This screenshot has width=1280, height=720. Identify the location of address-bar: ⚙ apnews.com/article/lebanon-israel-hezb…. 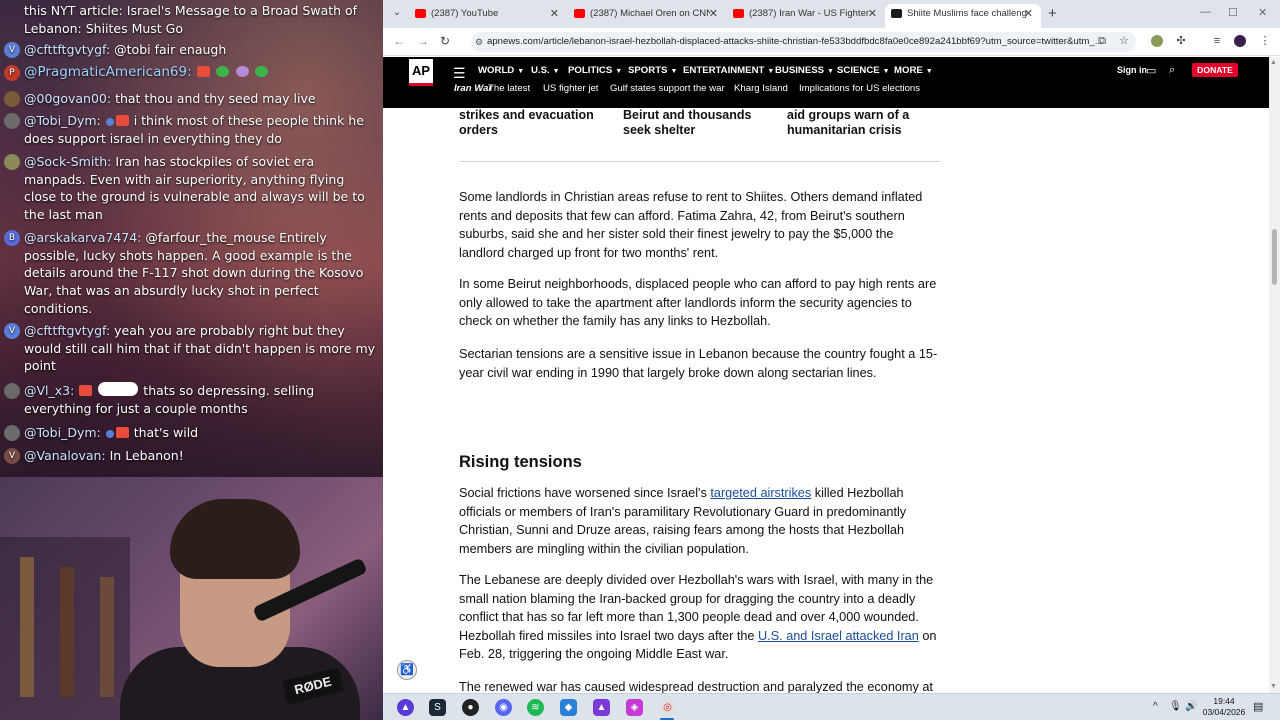
(803, 42).